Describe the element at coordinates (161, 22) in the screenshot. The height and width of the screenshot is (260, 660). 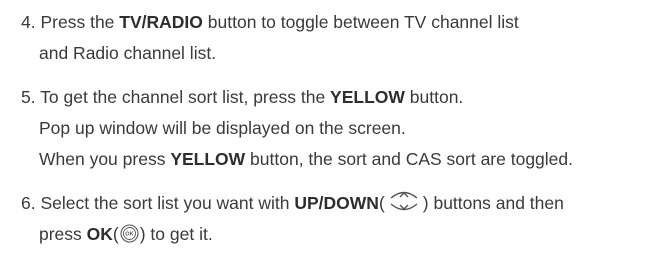
I see `tv-radio-button-label: TV/RADIO` at that location.